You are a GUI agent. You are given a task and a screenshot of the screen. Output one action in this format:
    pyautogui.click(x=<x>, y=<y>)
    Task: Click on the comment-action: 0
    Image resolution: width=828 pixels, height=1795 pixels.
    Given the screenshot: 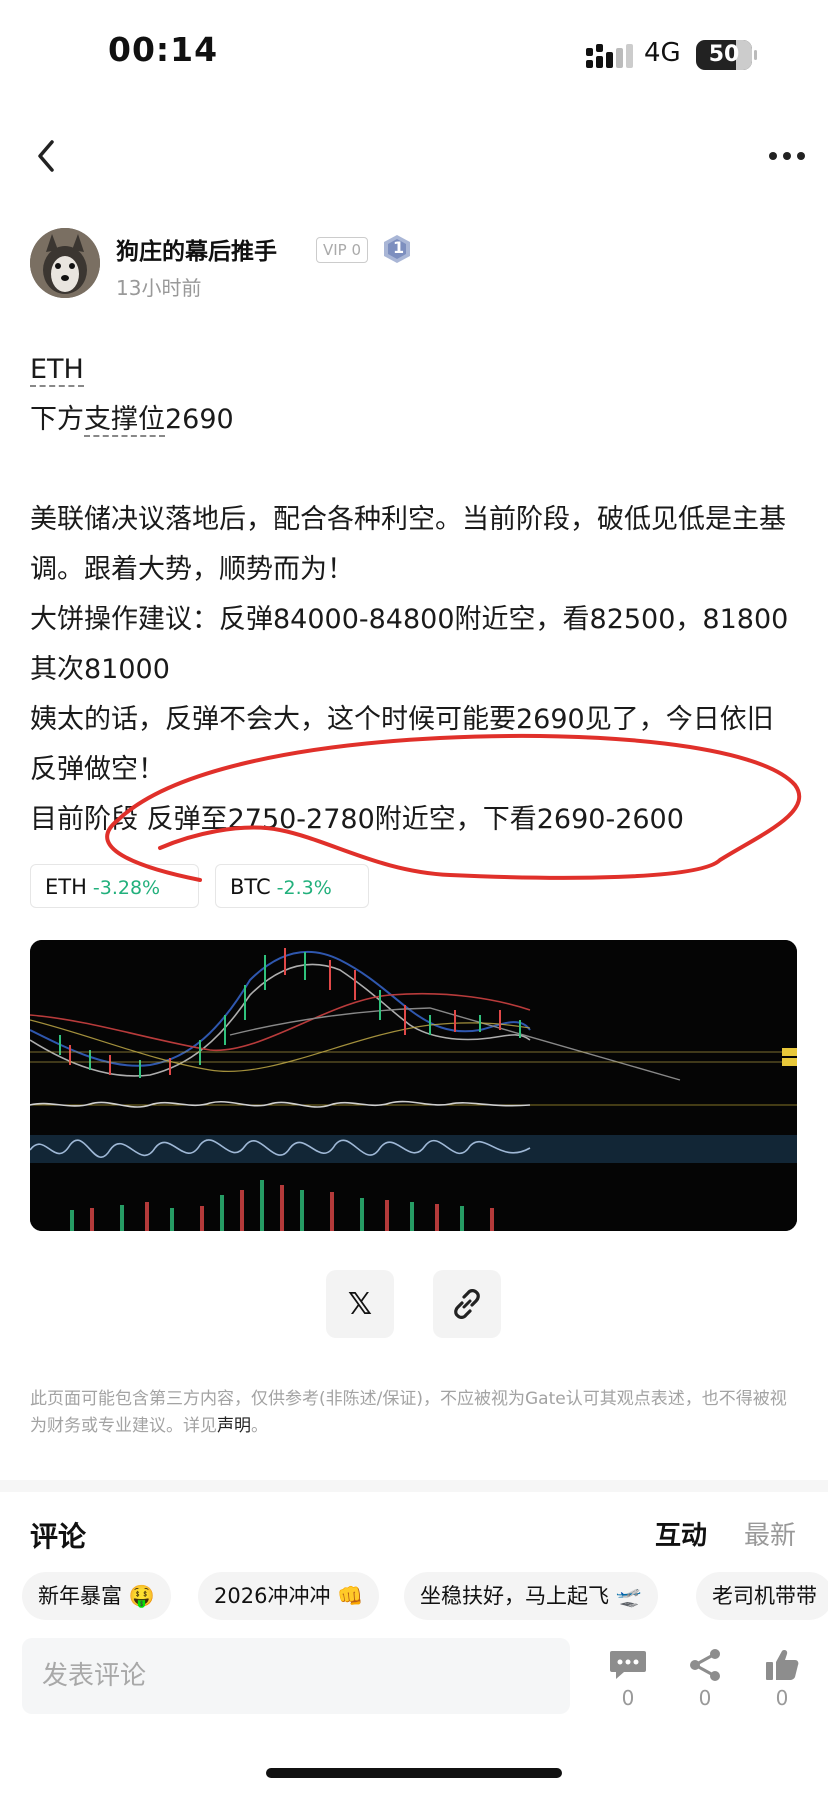 What is the action you would take?
    pyautogui.click(x=628, y=1679)
    